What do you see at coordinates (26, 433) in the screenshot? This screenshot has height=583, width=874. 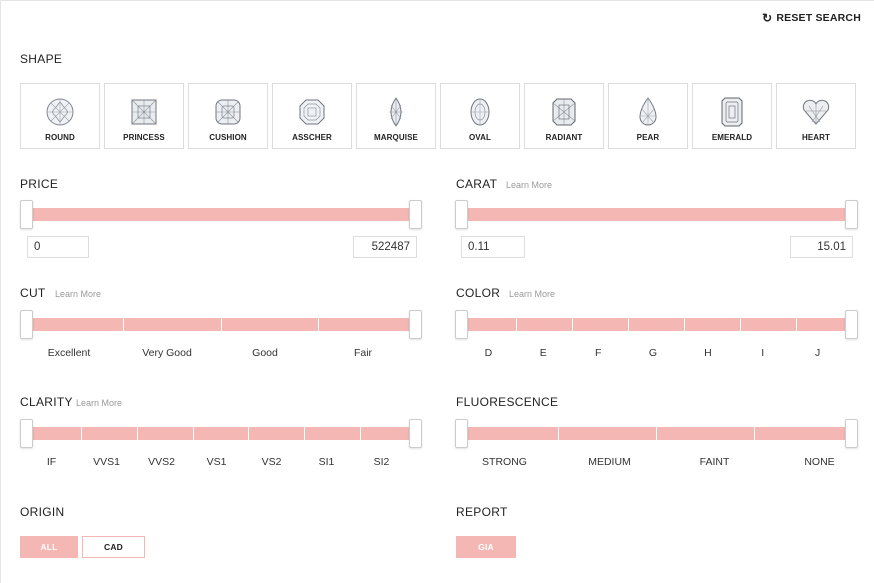 I see `clarity-min-handle` at bounding box center [26, 433].